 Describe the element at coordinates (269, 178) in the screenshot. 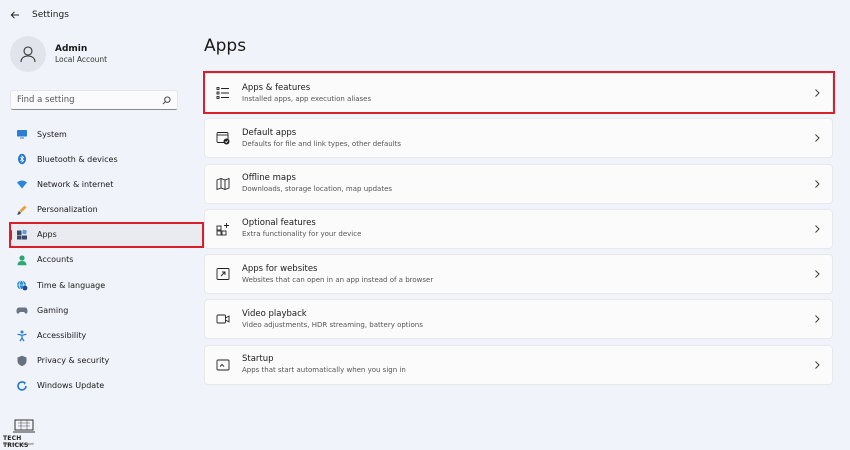

I see `card-title: Offline maps` at that location.